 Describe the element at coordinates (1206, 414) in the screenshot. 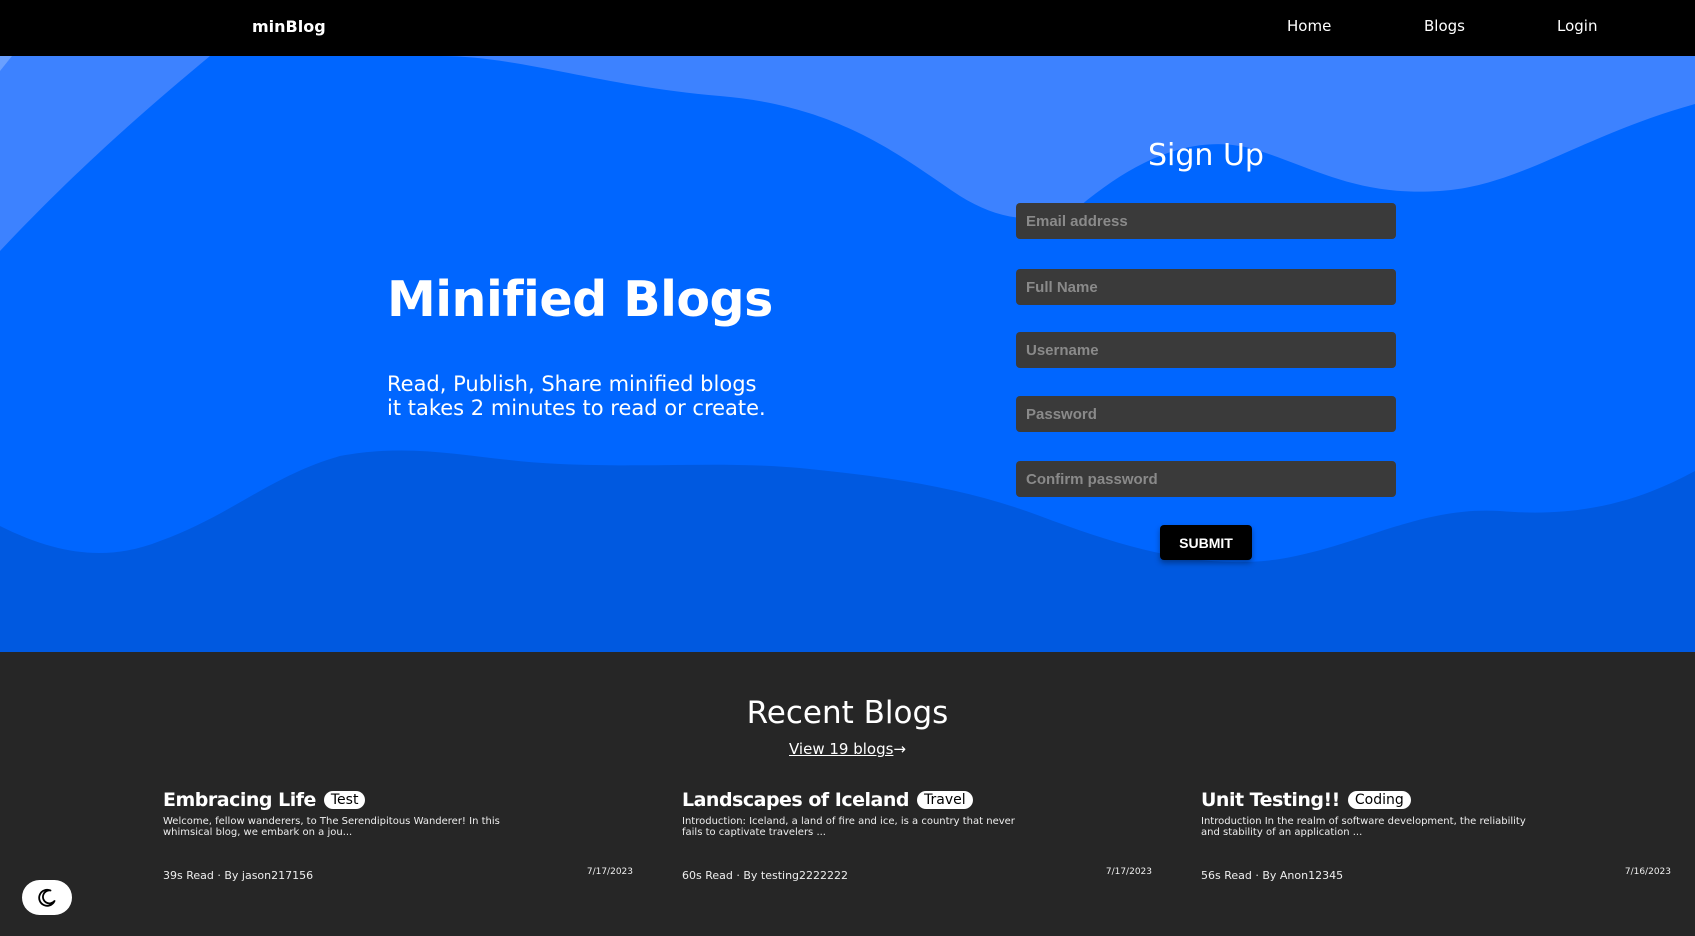

I see `password-field` at that location.